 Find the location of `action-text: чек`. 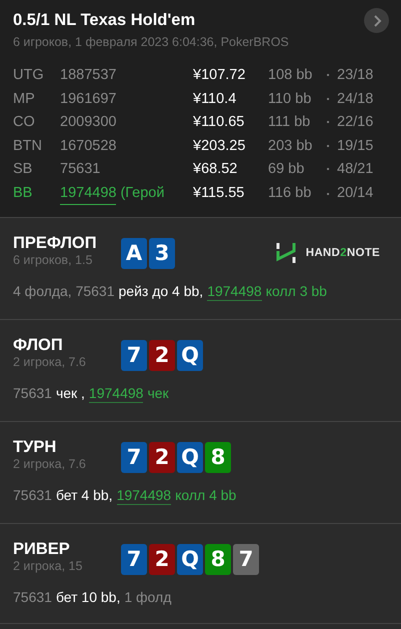

action-text: чек is located at coordinates (158, 393).